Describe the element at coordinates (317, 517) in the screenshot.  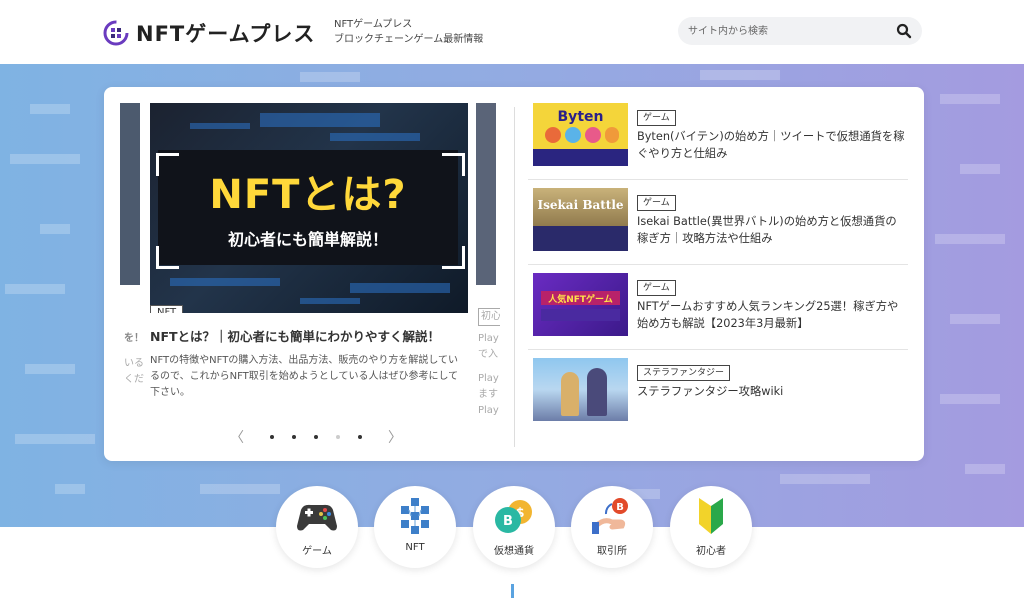
I see `gamepad-icon` at that location.